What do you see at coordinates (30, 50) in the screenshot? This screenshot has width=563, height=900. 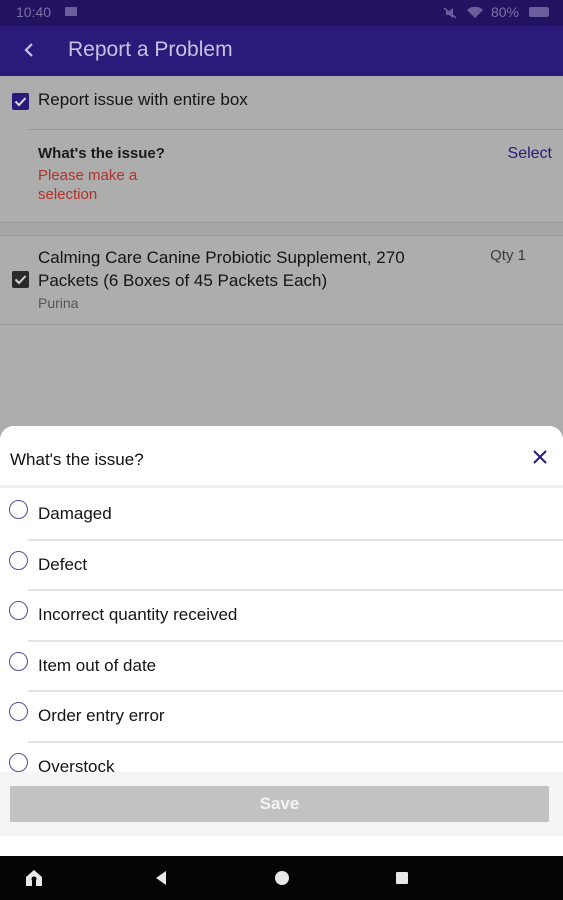 I see `back-arrow-icon` at bounding box center [30, 50].